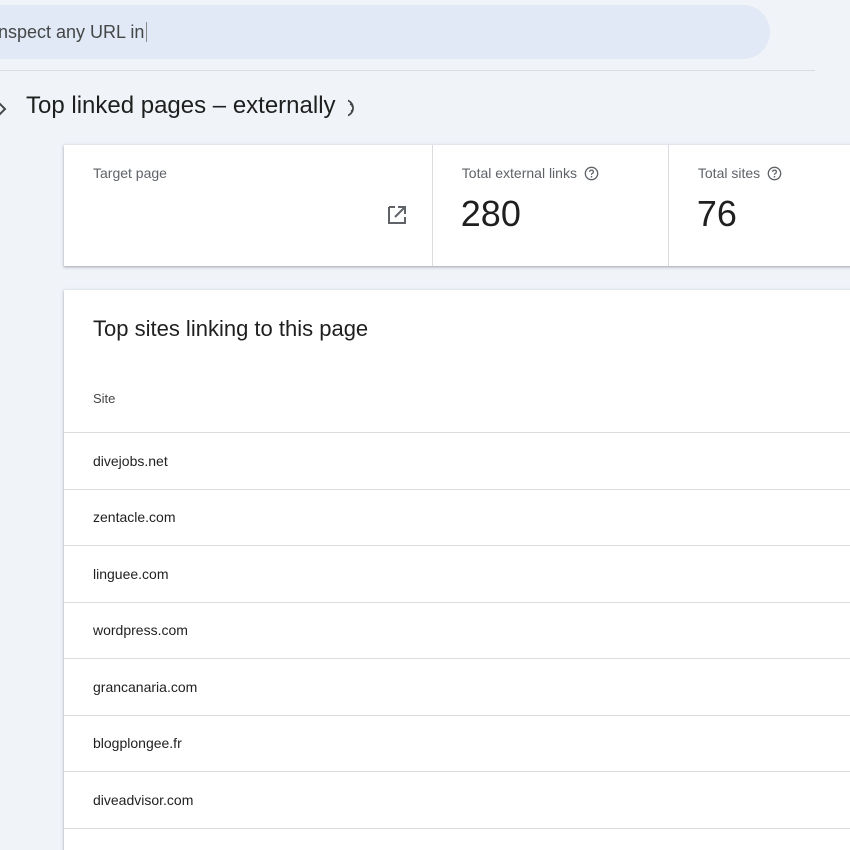 The image size is (850, 850). I want to click on total-external-links-value: 280, so click(490, 213).